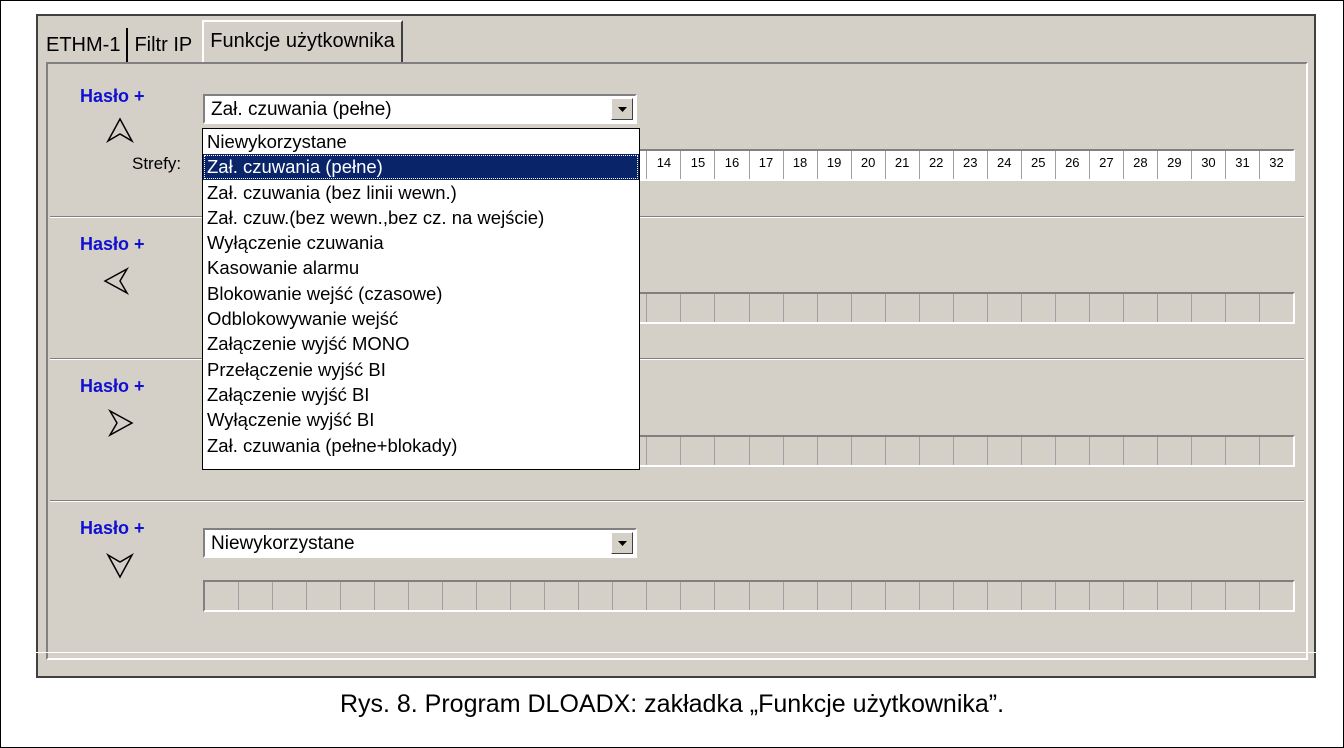 This screenshot has height=748, width=1344. I want to click on dropdown-option: Zał. czuwania (bez linii wewn.), so click(421, 192).